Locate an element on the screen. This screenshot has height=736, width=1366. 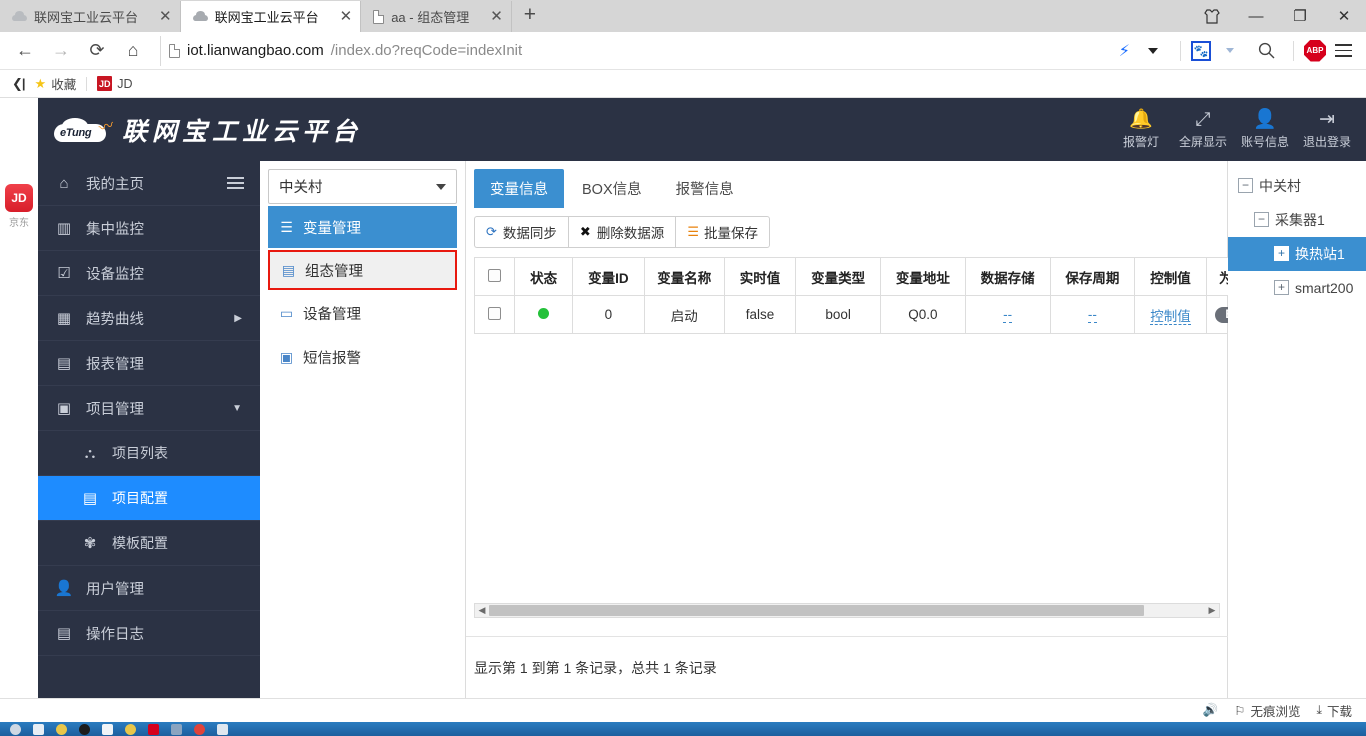
col-data-storage: 数据存储 is located at coordinates (1007, 276).